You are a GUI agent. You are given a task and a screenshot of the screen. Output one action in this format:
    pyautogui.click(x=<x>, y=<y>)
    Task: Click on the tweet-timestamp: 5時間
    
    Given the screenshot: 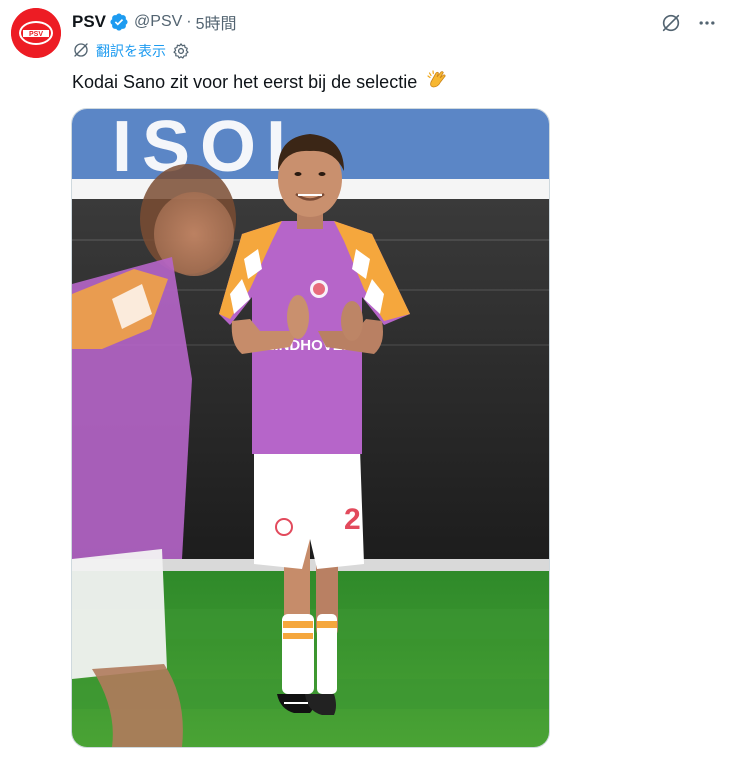 What is the action you would take?
    pyautogui.click(x=216, y=22)
    